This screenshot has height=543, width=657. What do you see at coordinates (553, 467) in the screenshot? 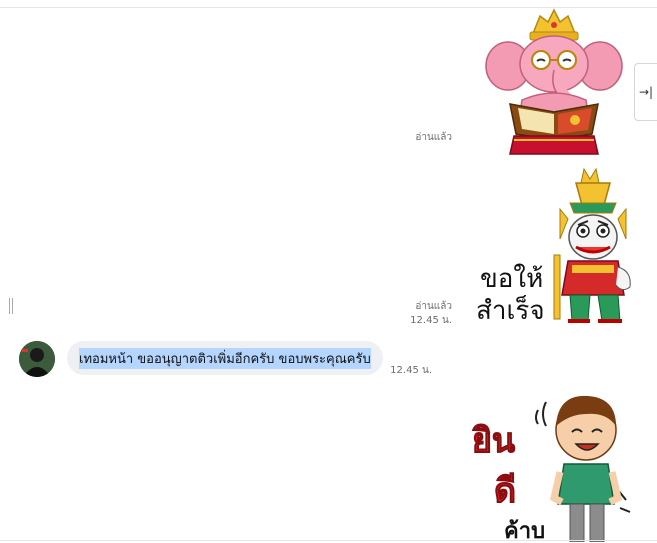
I see `boy-welcome-sticker: ยิน ดี ค้าบ` at bounding box center [553, 467].